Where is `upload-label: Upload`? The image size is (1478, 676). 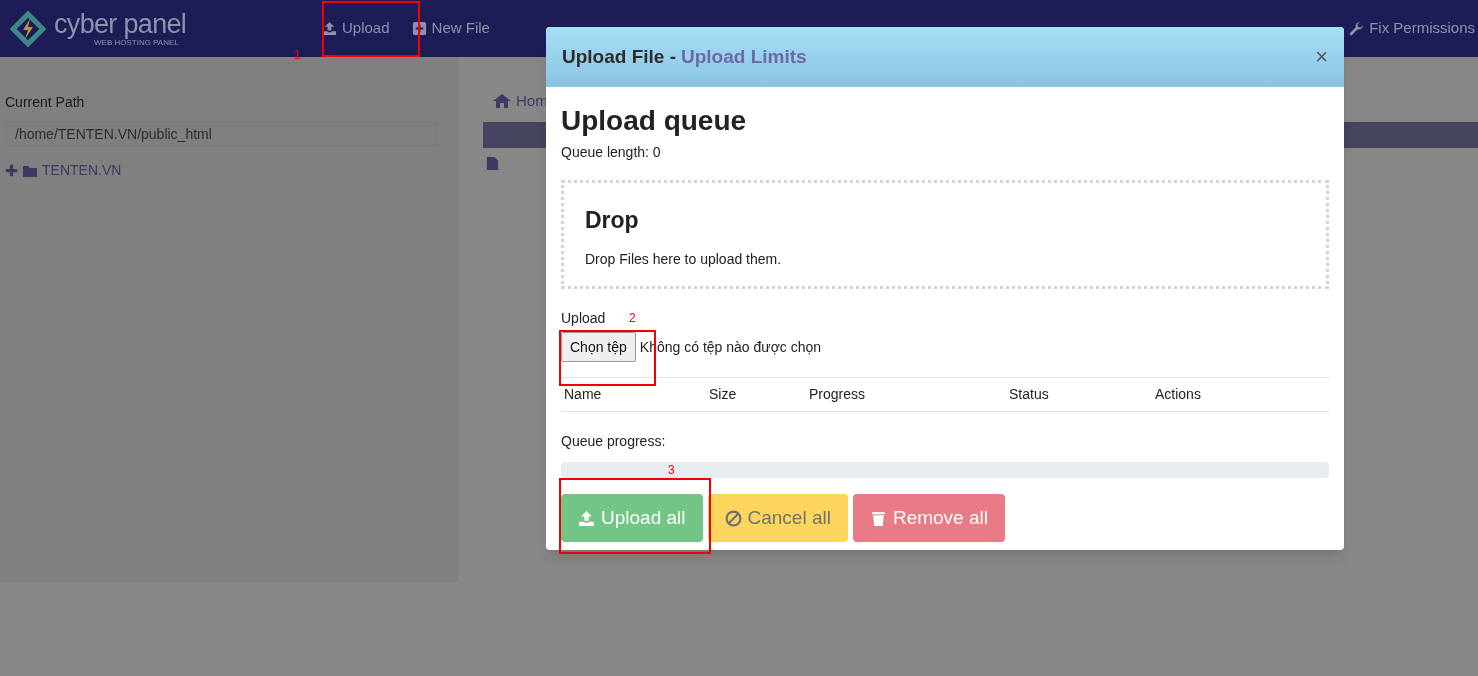
upload-label: Upload is located at coordinates (583, 318).